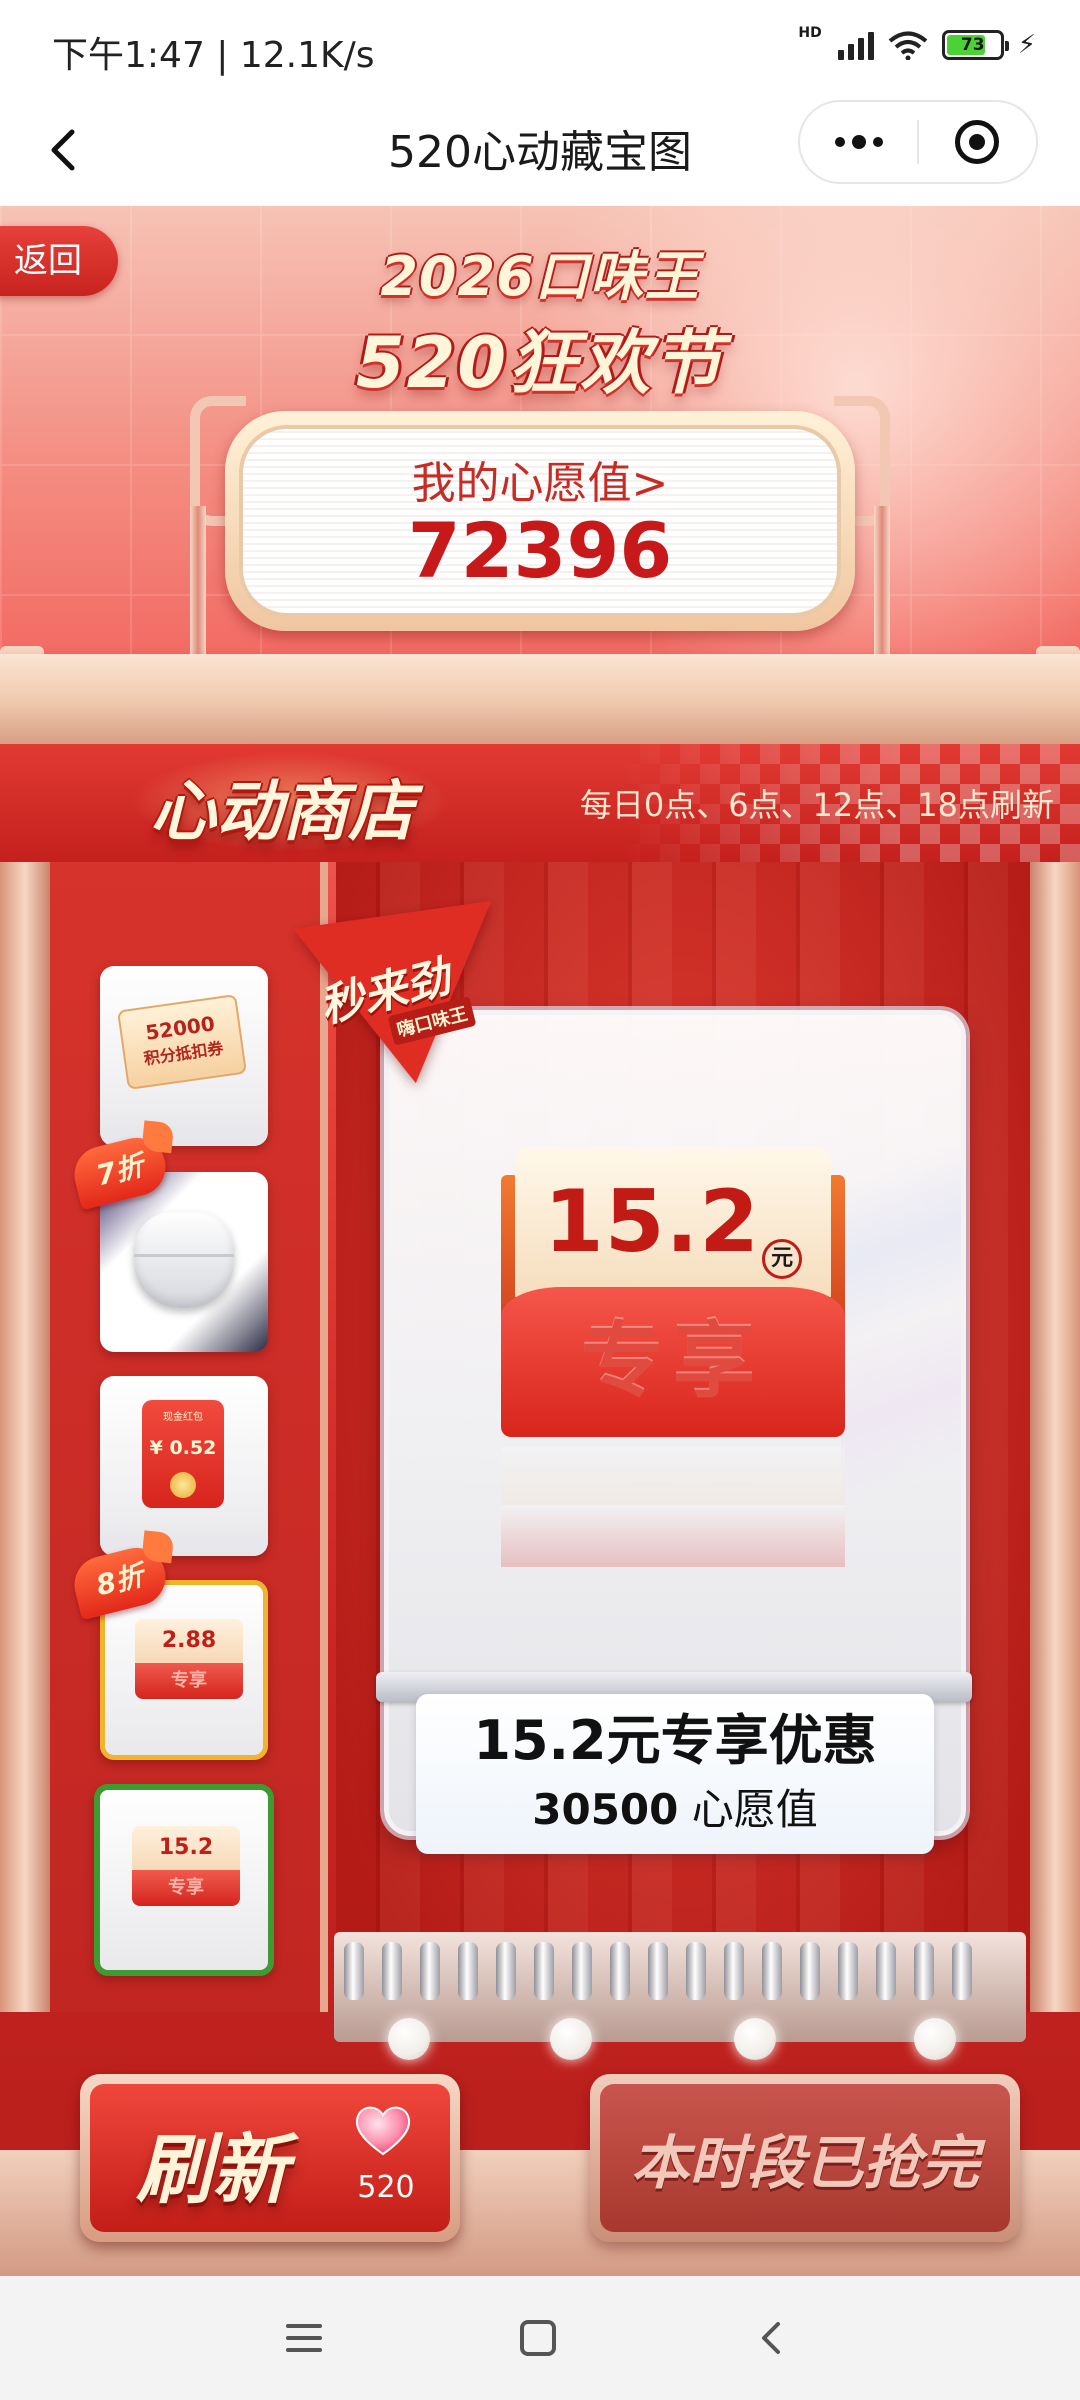  Describe the element at coordinates (918, 142) in the screenshot. I see `menu-capsule` at that location.